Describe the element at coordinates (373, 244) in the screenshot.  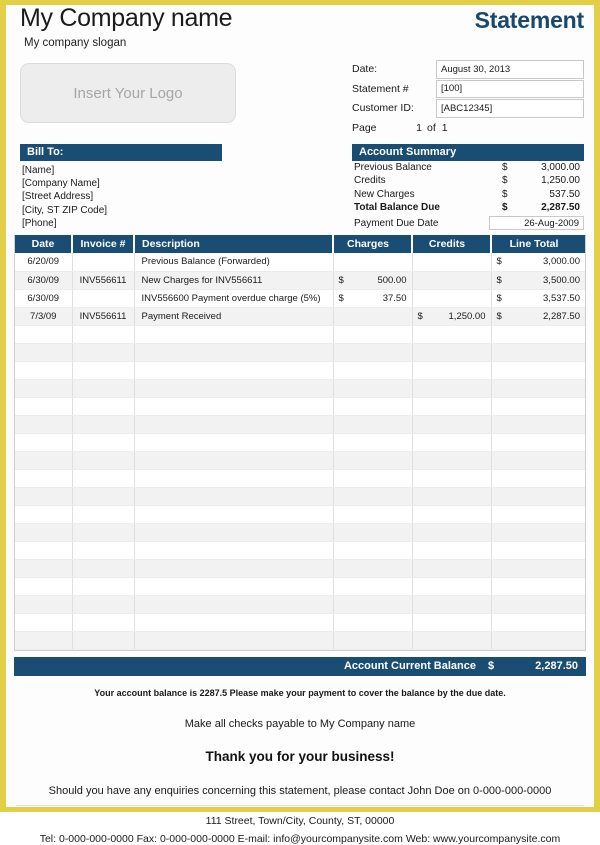
I see `column-header-charges: Charges` at that location.